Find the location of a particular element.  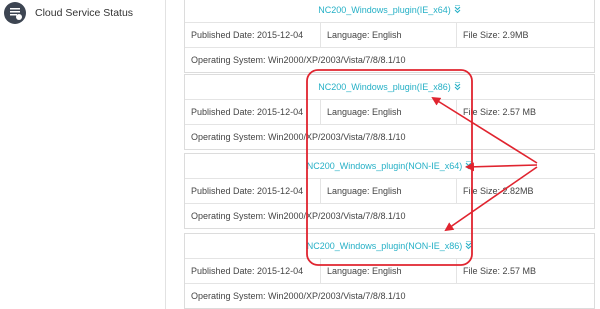

download-link: NC200_Windows_plugin(IE_x86) is located at coordinates (384, 87).